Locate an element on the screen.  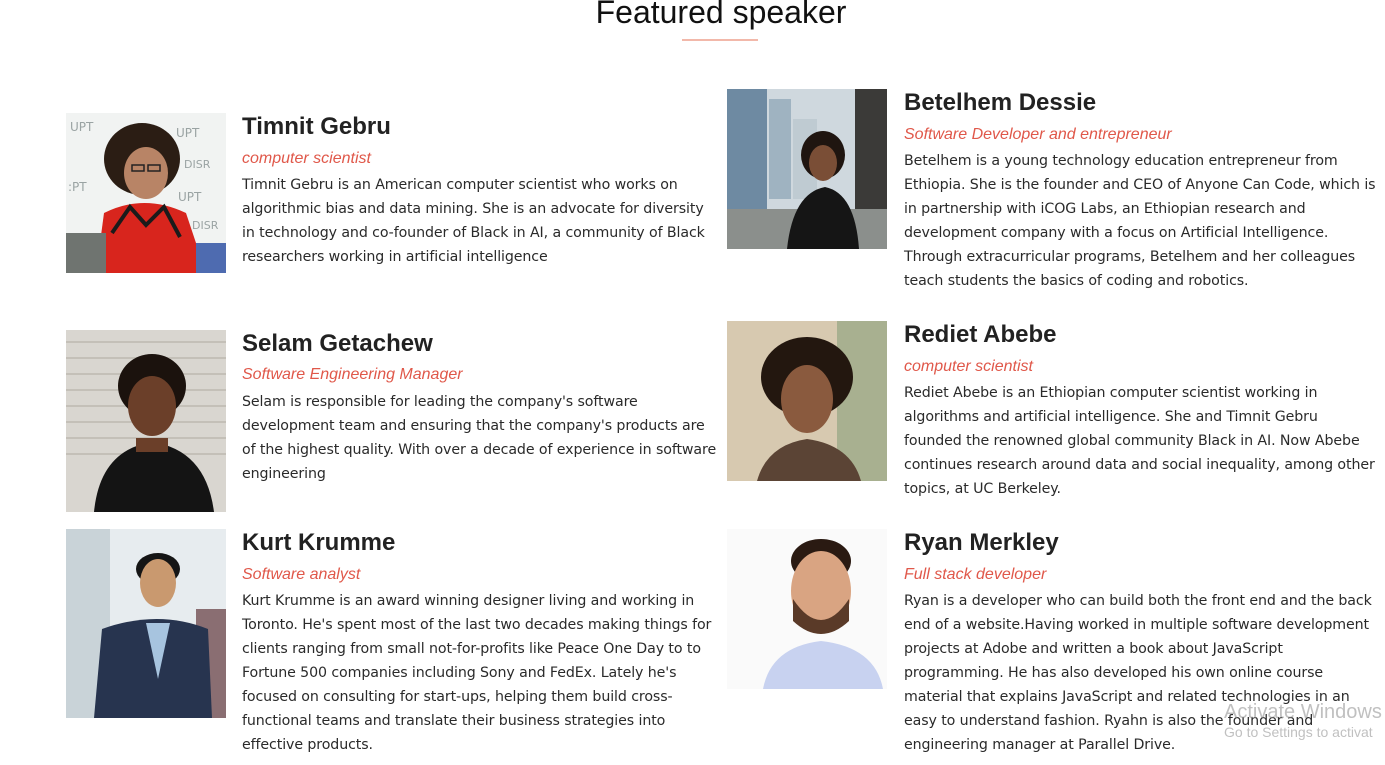
speaker-role: Software analyst is located at coordinates (301, 574).